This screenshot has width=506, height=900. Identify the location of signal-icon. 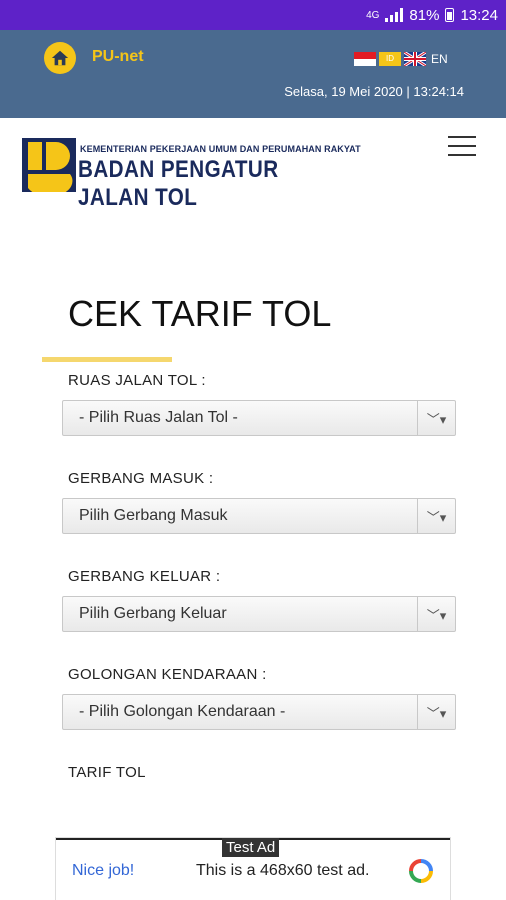
(394, 15).